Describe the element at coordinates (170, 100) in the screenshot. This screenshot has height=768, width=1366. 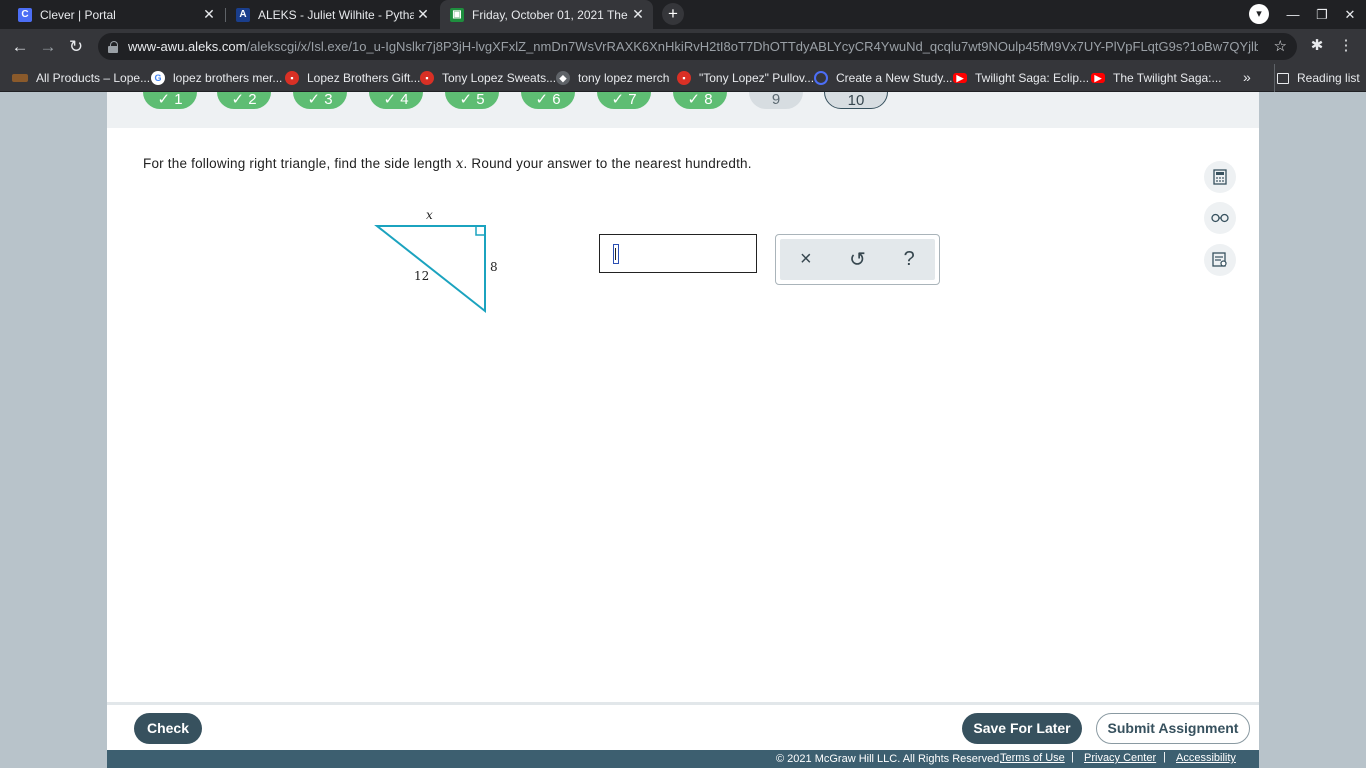
I see `question-button-1: ✓ 1` at that location.